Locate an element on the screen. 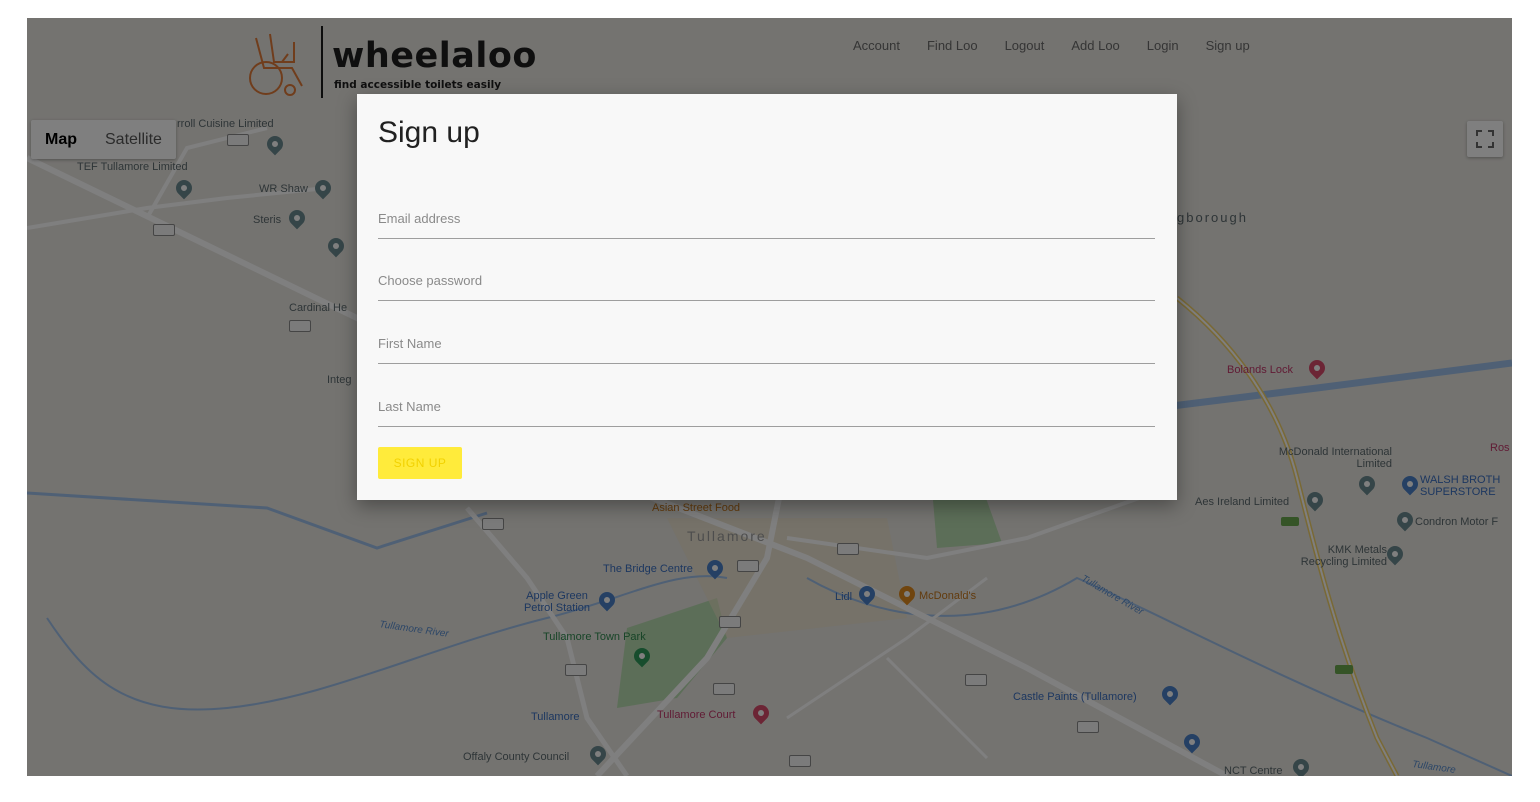 The width and height of the screenshot is (1540, 802). last-name-input is located at coordinates (766, 406).